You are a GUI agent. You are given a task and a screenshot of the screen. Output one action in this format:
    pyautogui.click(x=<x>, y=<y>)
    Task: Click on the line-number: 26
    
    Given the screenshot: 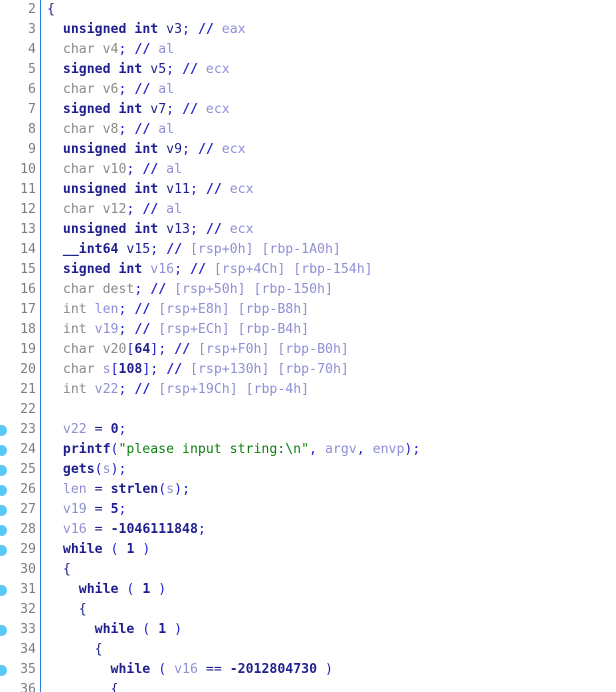 What is the action you would take?
    pyautogui.click(x=28, y=489)
    